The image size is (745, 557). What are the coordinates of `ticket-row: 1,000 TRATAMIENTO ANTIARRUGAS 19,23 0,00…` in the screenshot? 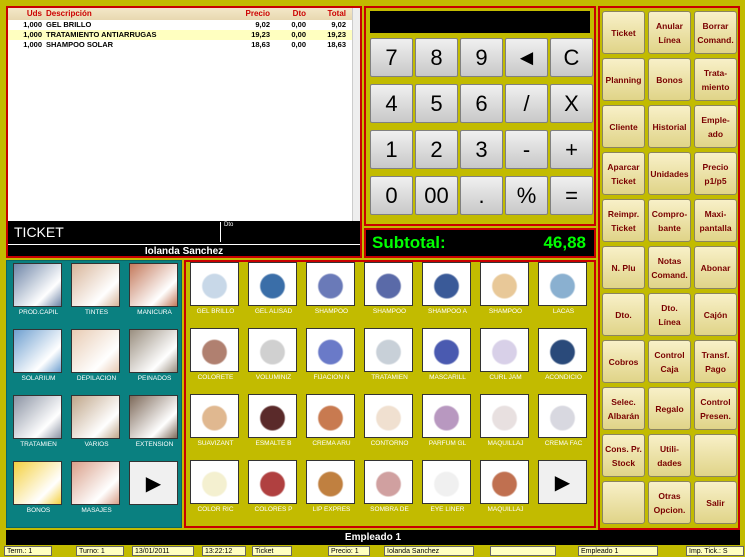 It's located at (184, 35).